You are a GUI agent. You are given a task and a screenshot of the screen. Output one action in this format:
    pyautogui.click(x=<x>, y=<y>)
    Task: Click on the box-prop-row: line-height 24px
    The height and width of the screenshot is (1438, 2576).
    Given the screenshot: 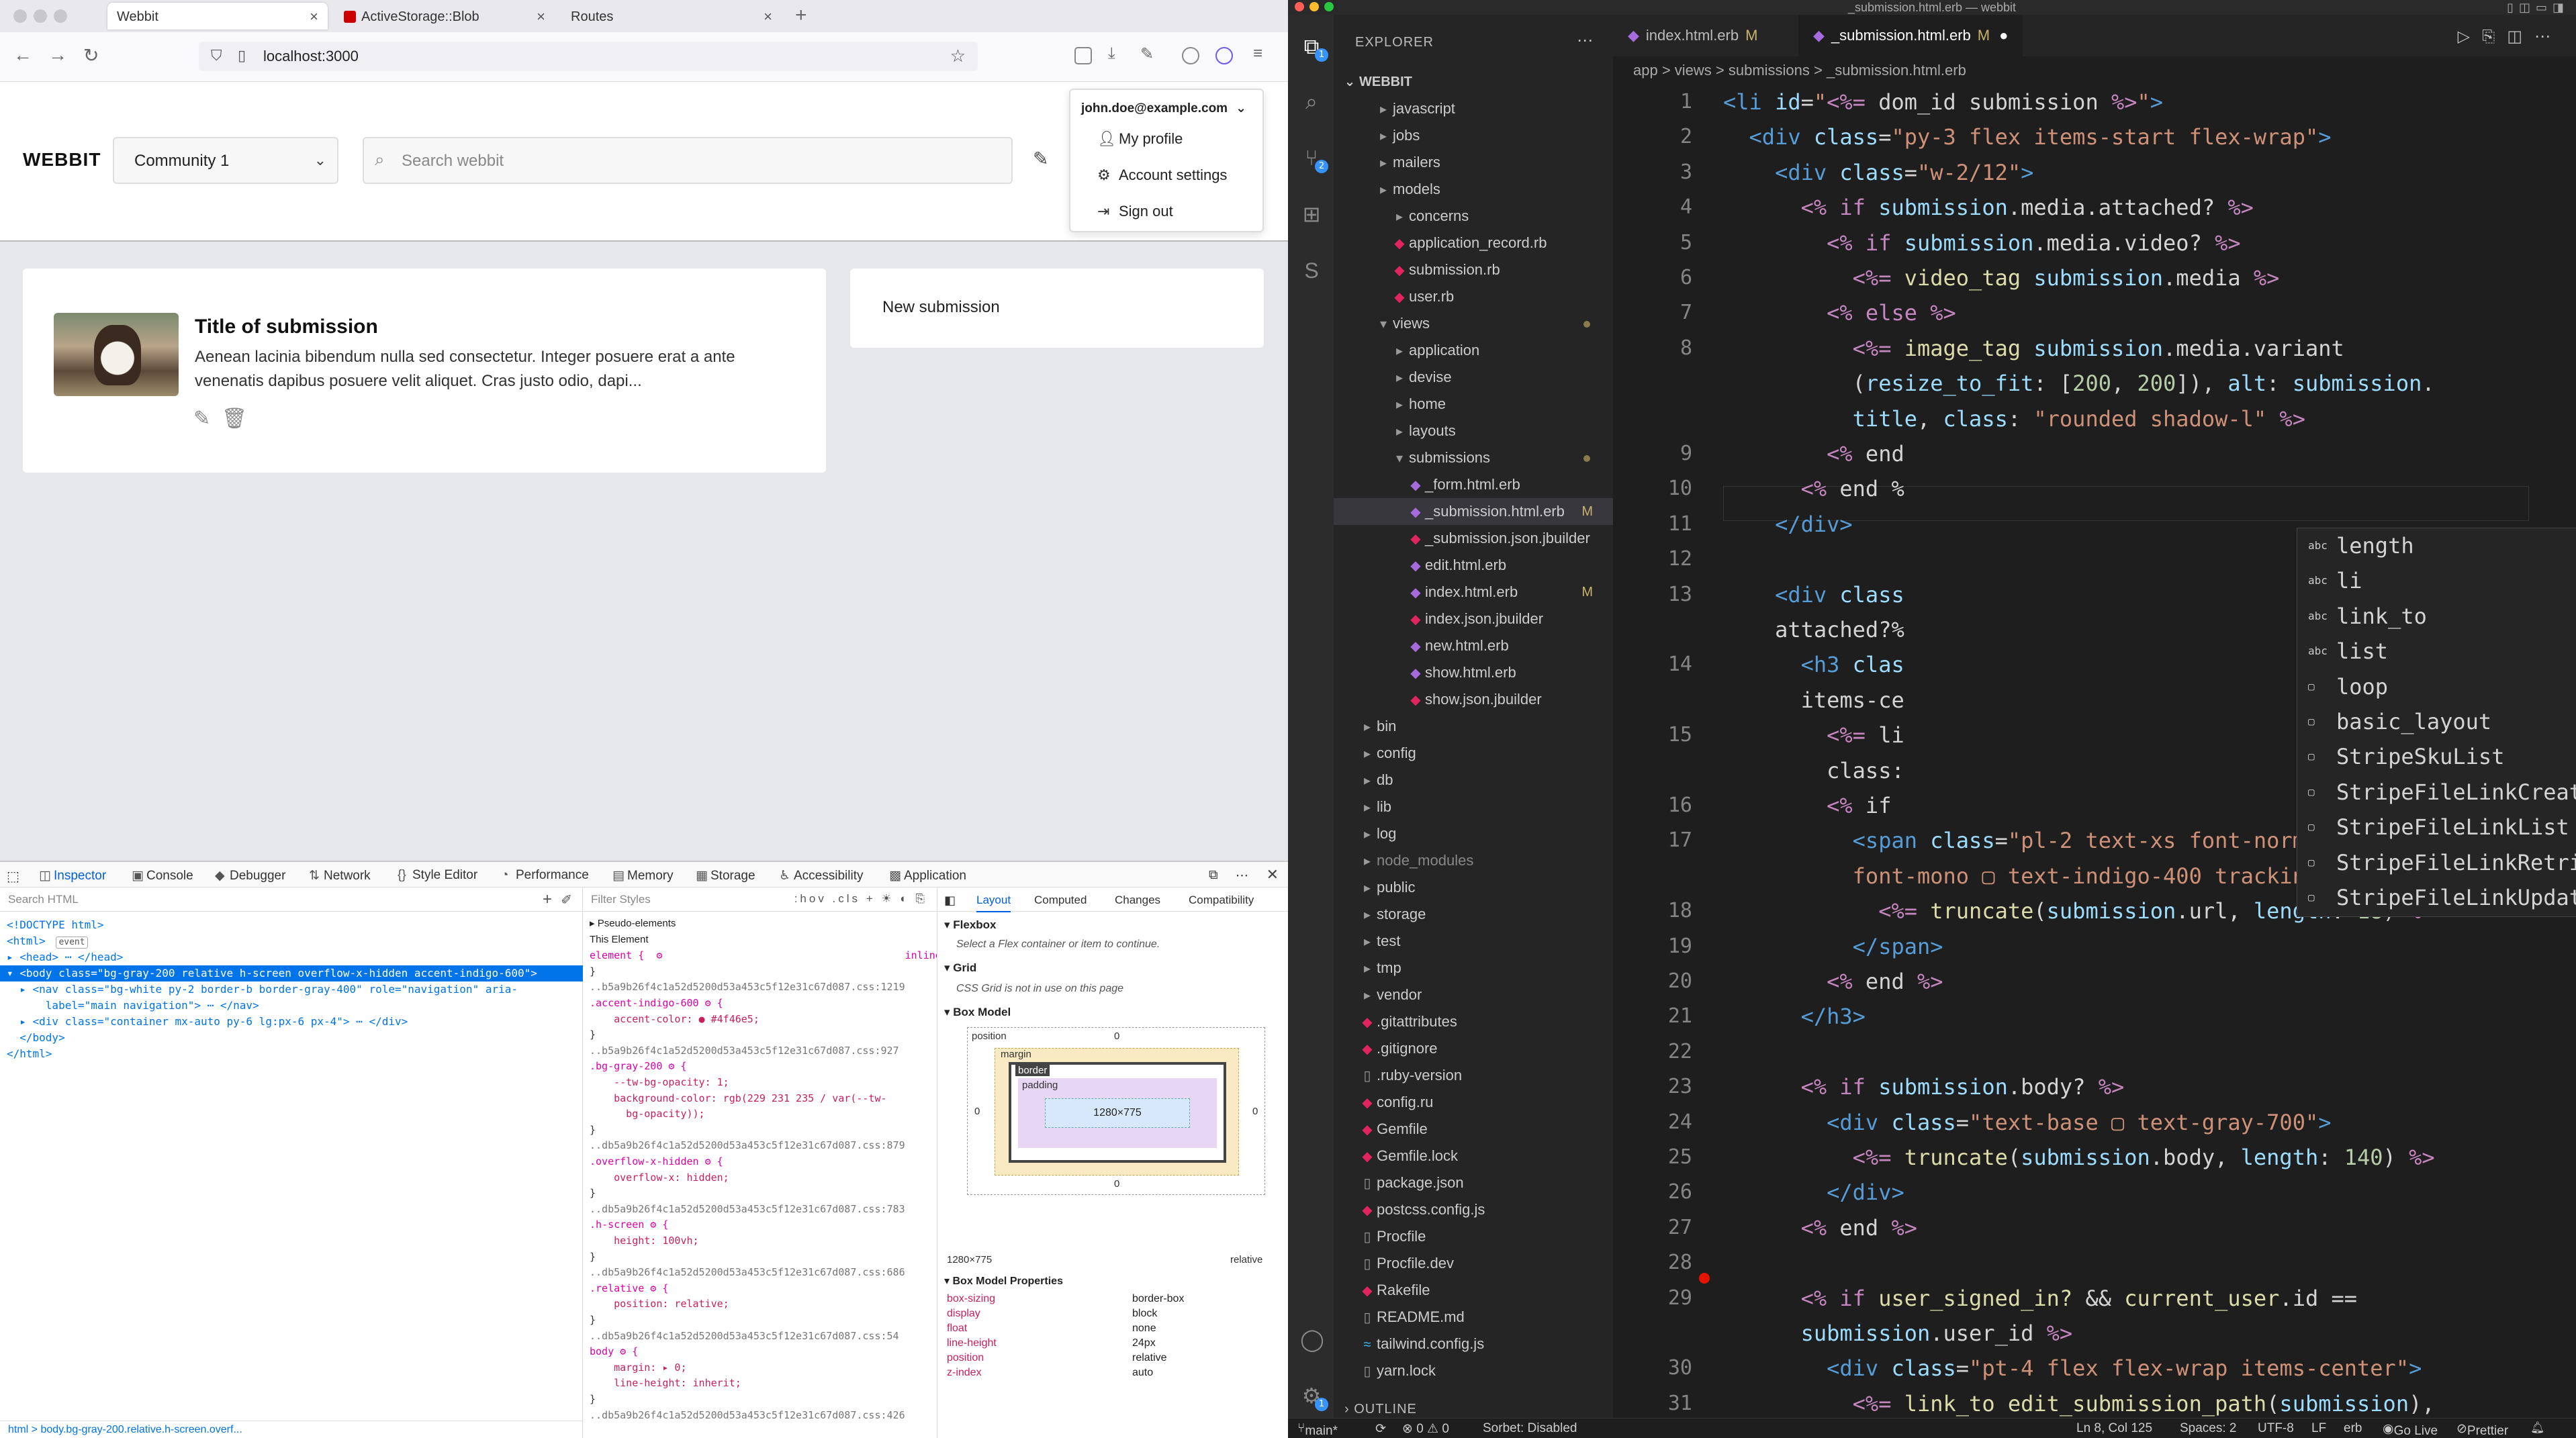 What is the action you would take?
    pyautogui.click(x=1111, y=1343)
    